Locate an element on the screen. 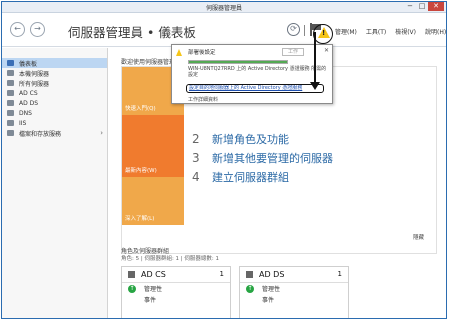  sidebar-item-label: DNS is located at coordinates (25, 113).